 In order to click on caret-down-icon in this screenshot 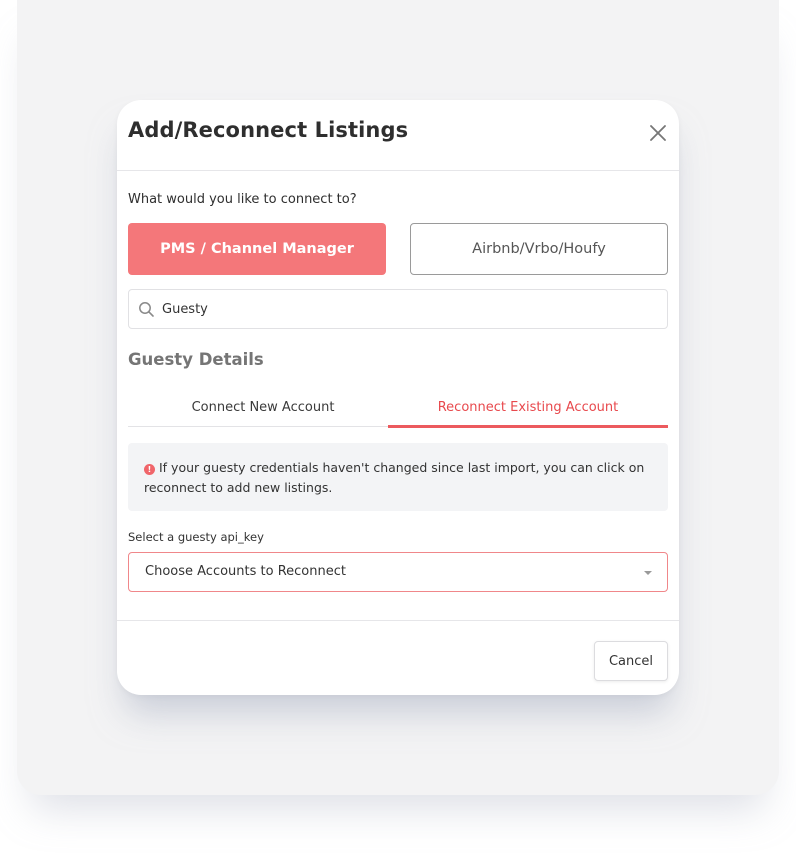, I will do `click(648, 573)`.